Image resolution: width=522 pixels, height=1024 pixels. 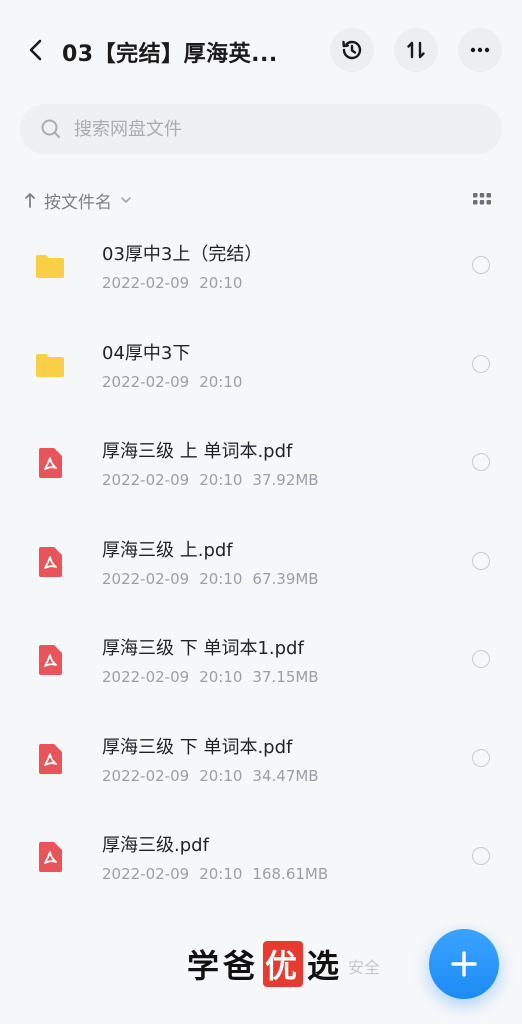 What do you see at coordinates (50, 128) in the screenshot?
I see `search-icon` at bounding box center [50, 128].